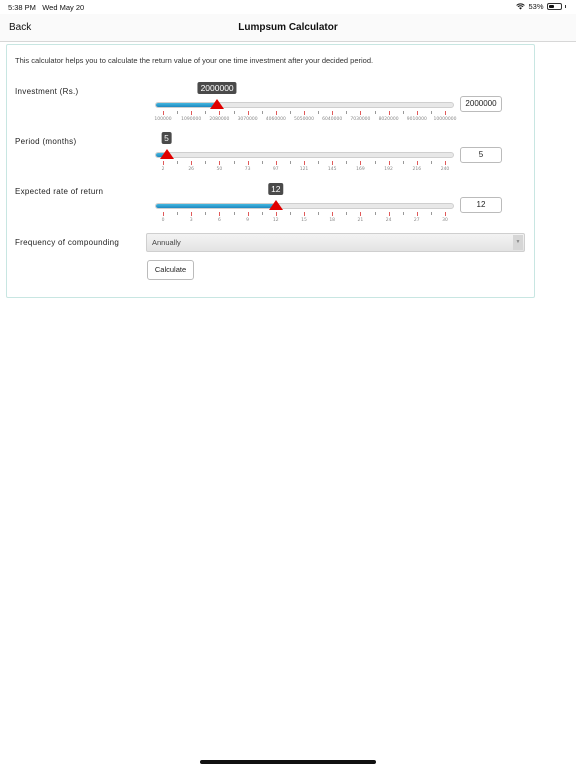  I want to click on period-slider: 2 26 50 73 97 121 145 169 192 216 240 5, so click(305, 155).